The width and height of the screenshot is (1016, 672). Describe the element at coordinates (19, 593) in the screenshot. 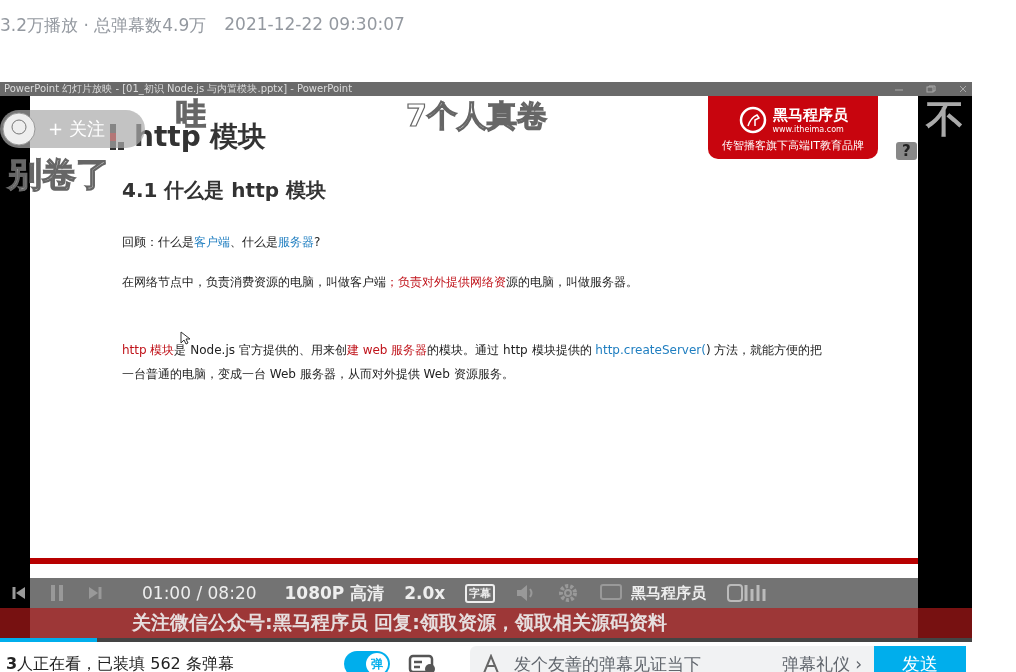

I see `previous-icon` at that location.